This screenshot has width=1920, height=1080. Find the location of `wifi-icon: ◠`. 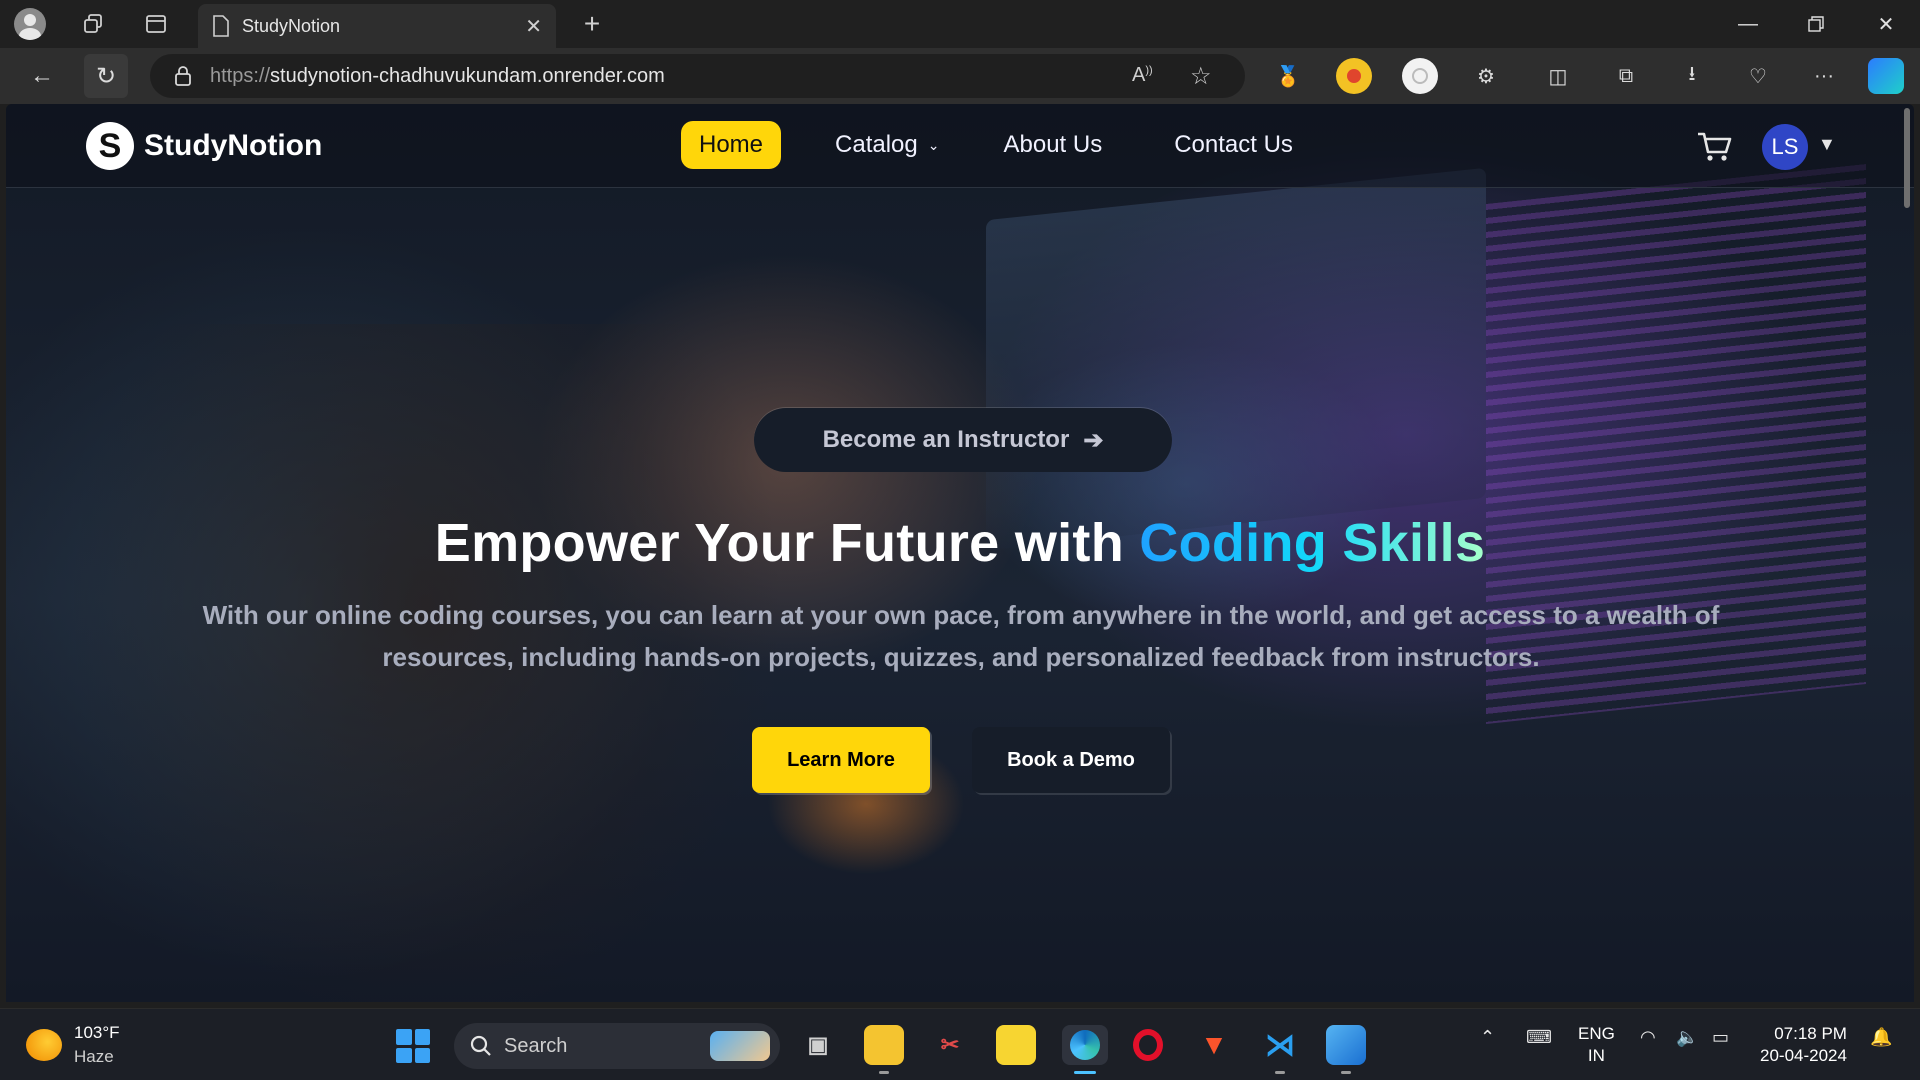

wifi-icon: ◠ is located at coordinates (1648, 1037).